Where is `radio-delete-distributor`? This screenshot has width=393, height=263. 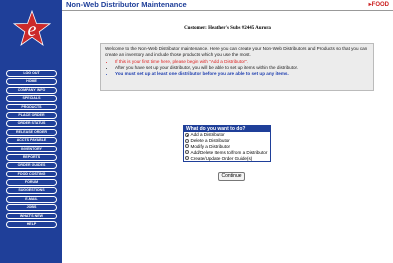
radio-delete-distributor is located at coordinates (187, 140).